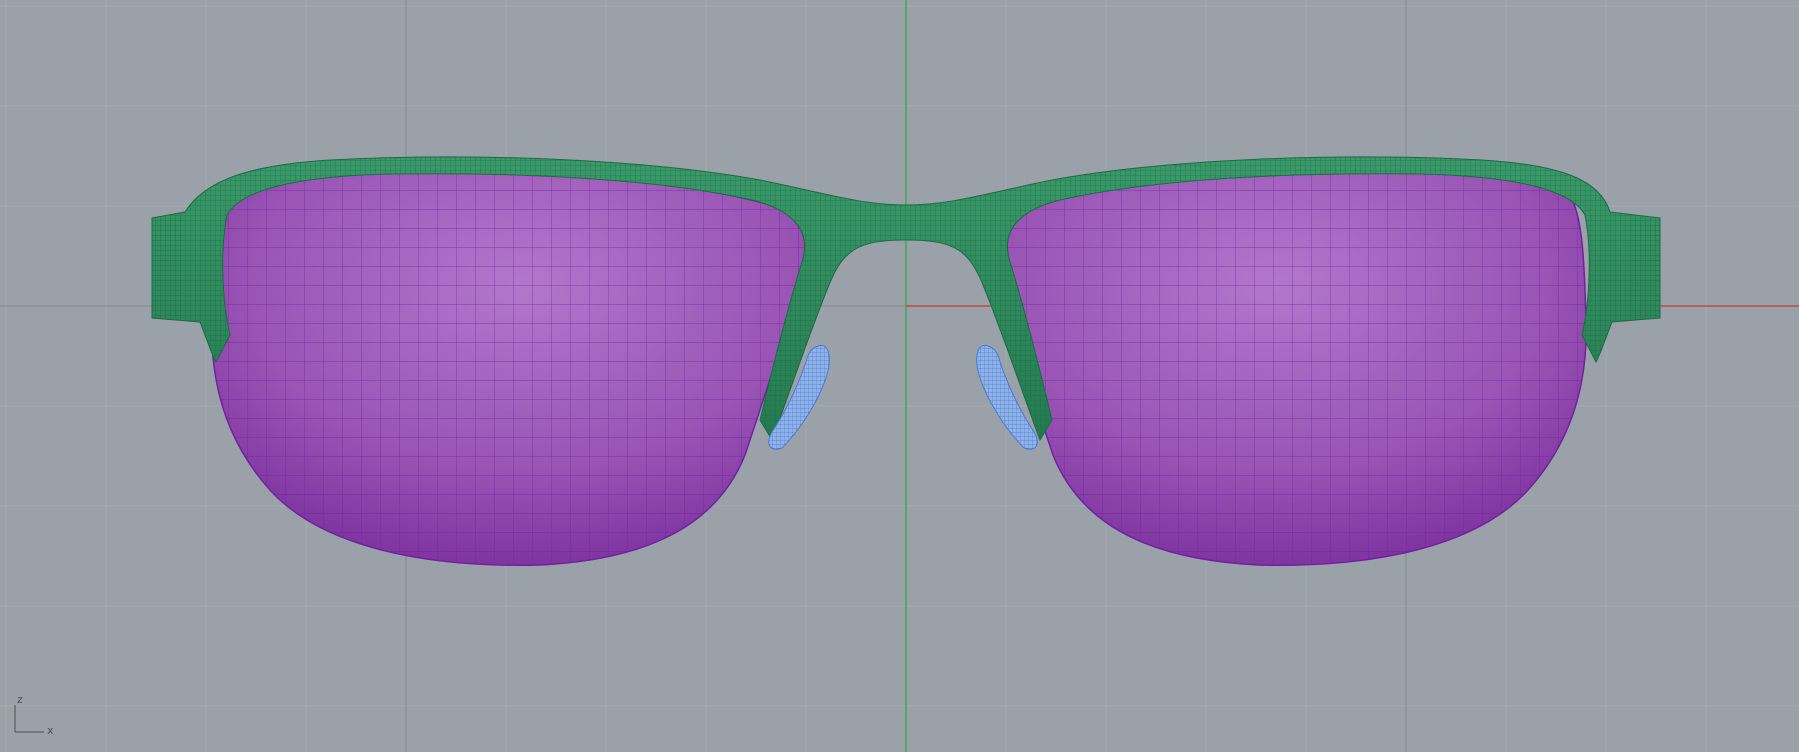  I want to click on axis-widget: z x, so click(34, 715).